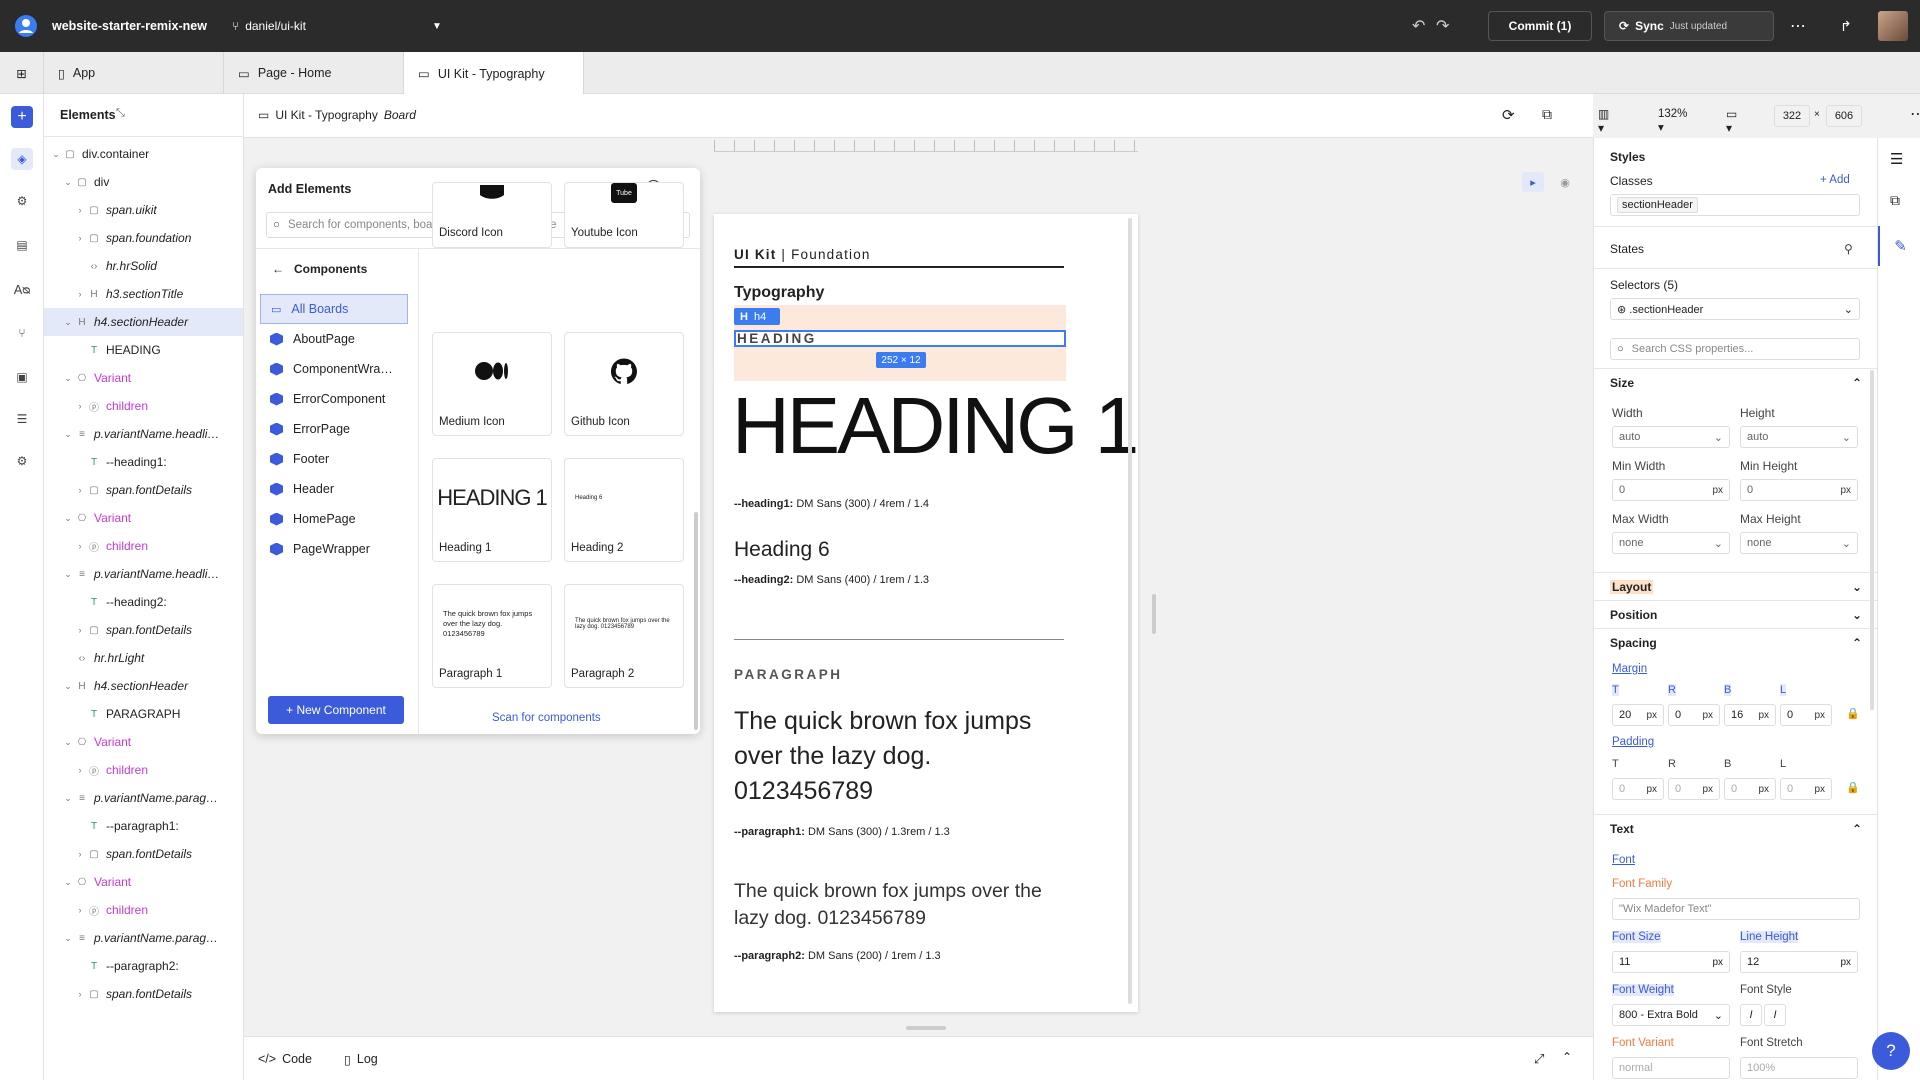 The image size is (1920, 1080). What do you see at coordinates (696, 621) in the screenshot?
I see `scrollbar` at bounding box center [696, 621].